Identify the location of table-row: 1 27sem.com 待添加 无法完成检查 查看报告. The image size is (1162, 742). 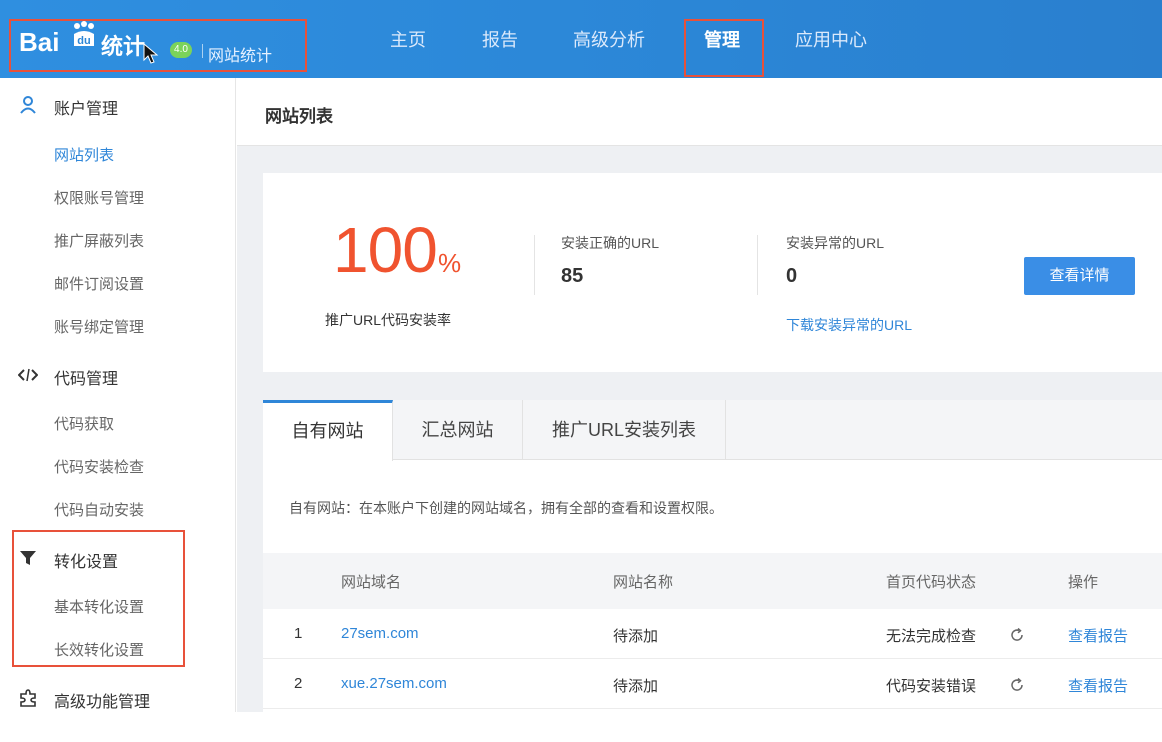
(712, 634).